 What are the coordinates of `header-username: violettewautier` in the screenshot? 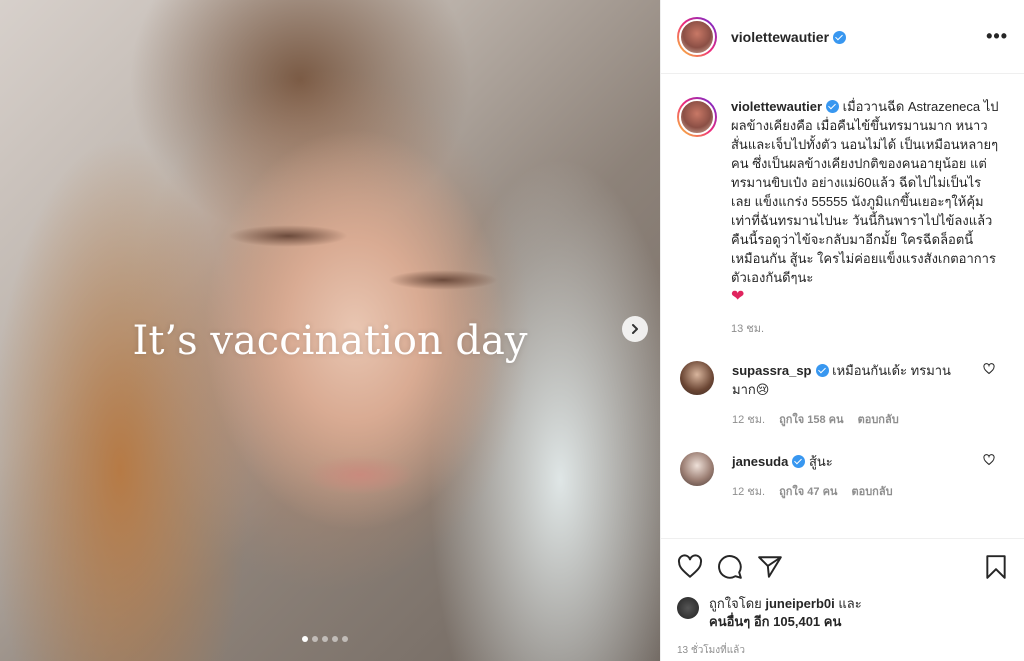 It's located at (789, 37).